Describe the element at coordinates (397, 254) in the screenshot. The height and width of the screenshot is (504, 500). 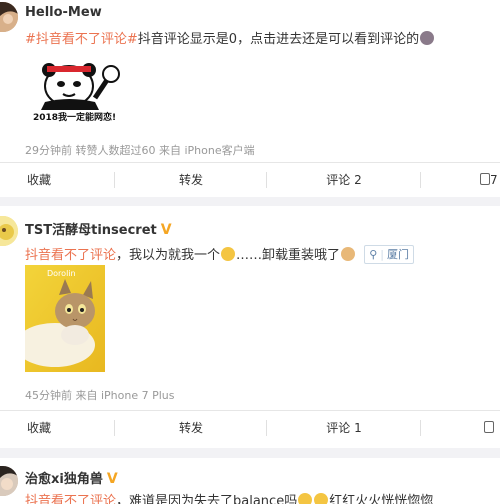
I see `location-label: 厦门` at that location.